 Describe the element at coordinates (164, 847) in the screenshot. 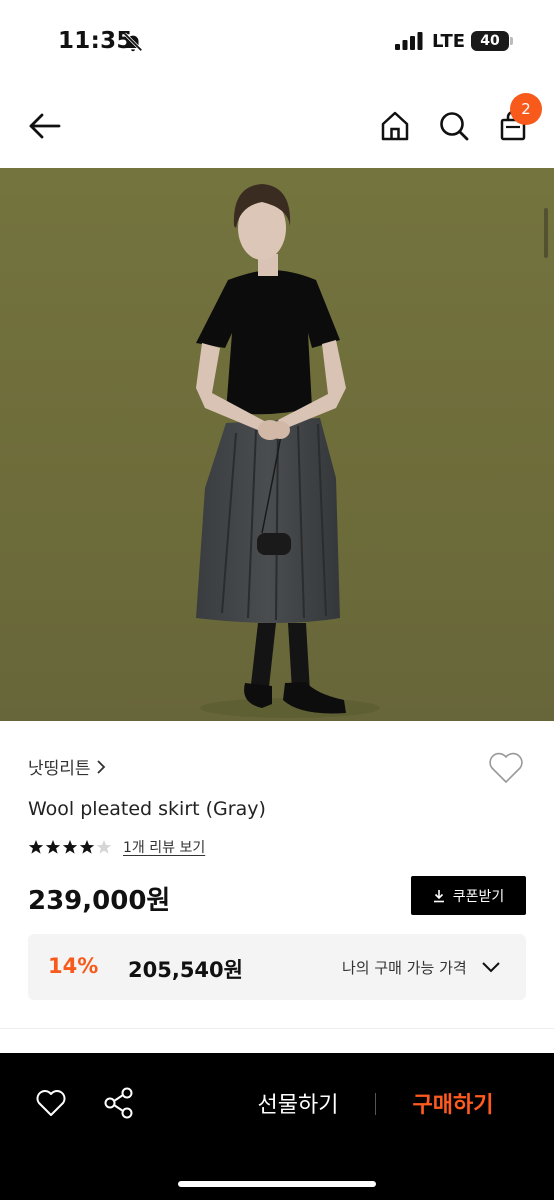

I see `review-link: 1개 리뷰 보기` at that location.